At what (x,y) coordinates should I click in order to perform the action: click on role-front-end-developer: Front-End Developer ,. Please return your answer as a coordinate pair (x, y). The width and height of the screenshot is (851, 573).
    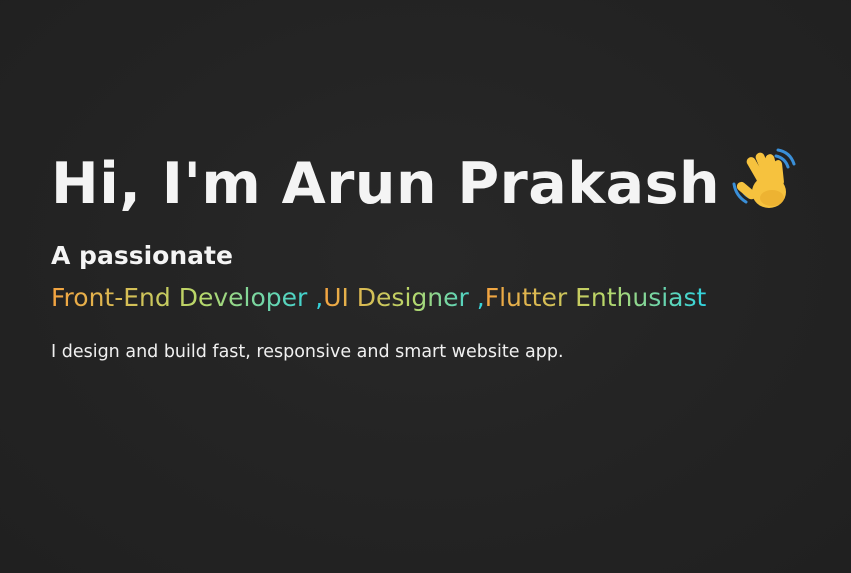
    Looking at the image, I should click on (187, 297).